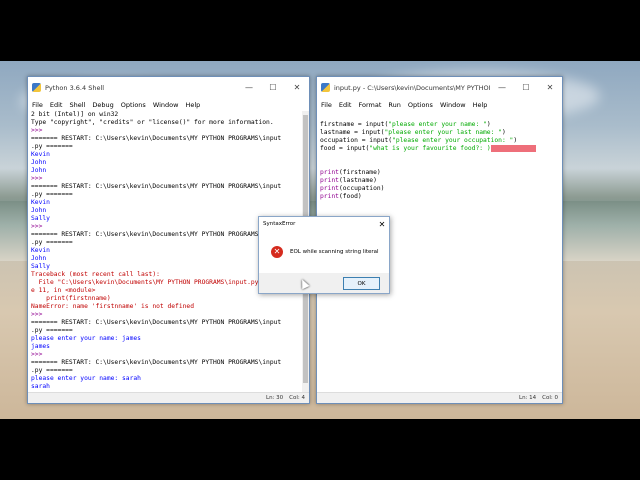 The height and width of the screenshot is (480, 640). What do you see at coordinates (350, 196) in the screenshot?
I see `code-token: (food)` at bounding box center [350, 196].